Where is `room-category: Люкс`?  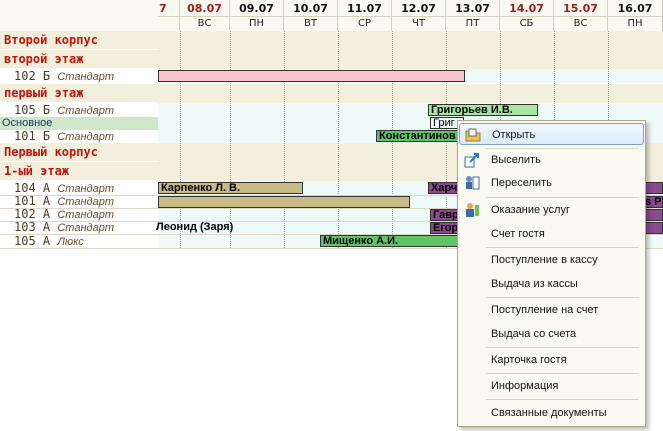
room-category: Люкс is located at coordinates (70, 242).